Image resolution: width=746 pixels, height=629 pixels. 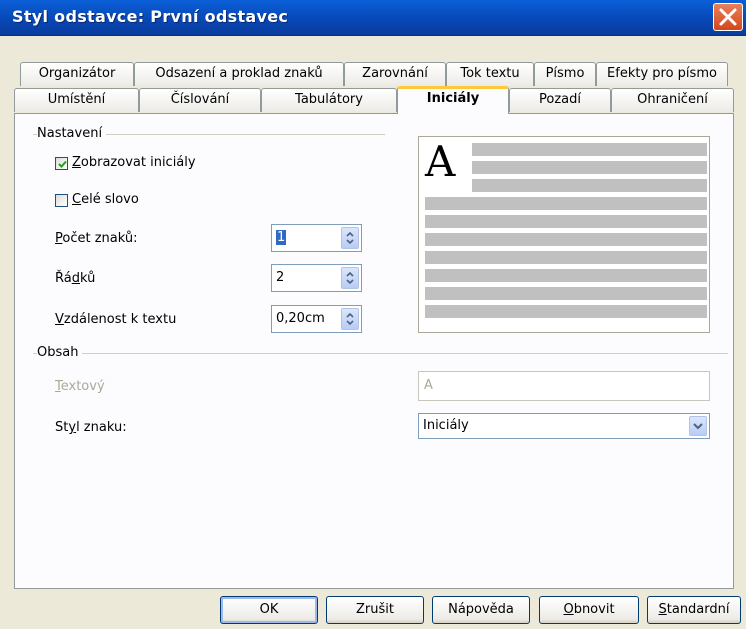 I want to click on title-bar: Styl odstavce: První odstavec, so click(x=373, y=18).